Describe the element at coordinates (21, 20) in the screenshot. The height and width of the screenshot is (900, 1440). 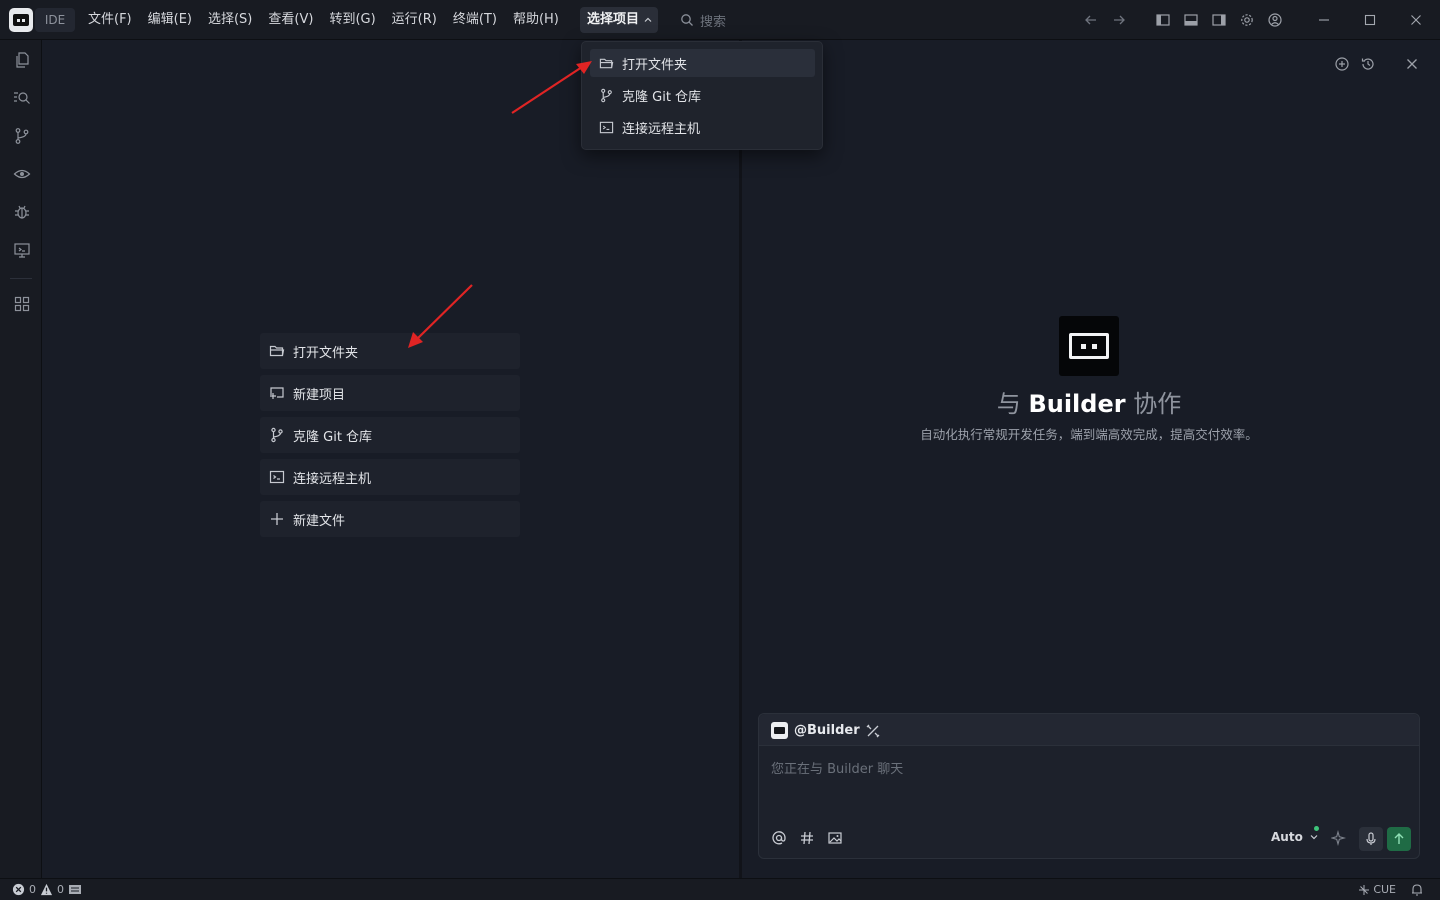
I see `app-logo-icon` at that location.